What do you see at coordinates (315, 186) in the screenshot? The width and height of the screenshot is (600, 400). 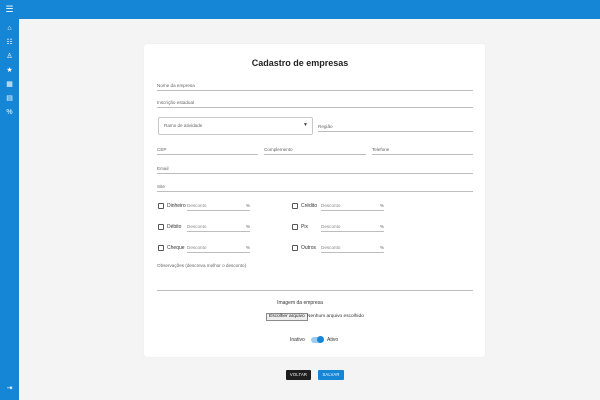 I see `site-field: Site` at bounding box center [315, 186].